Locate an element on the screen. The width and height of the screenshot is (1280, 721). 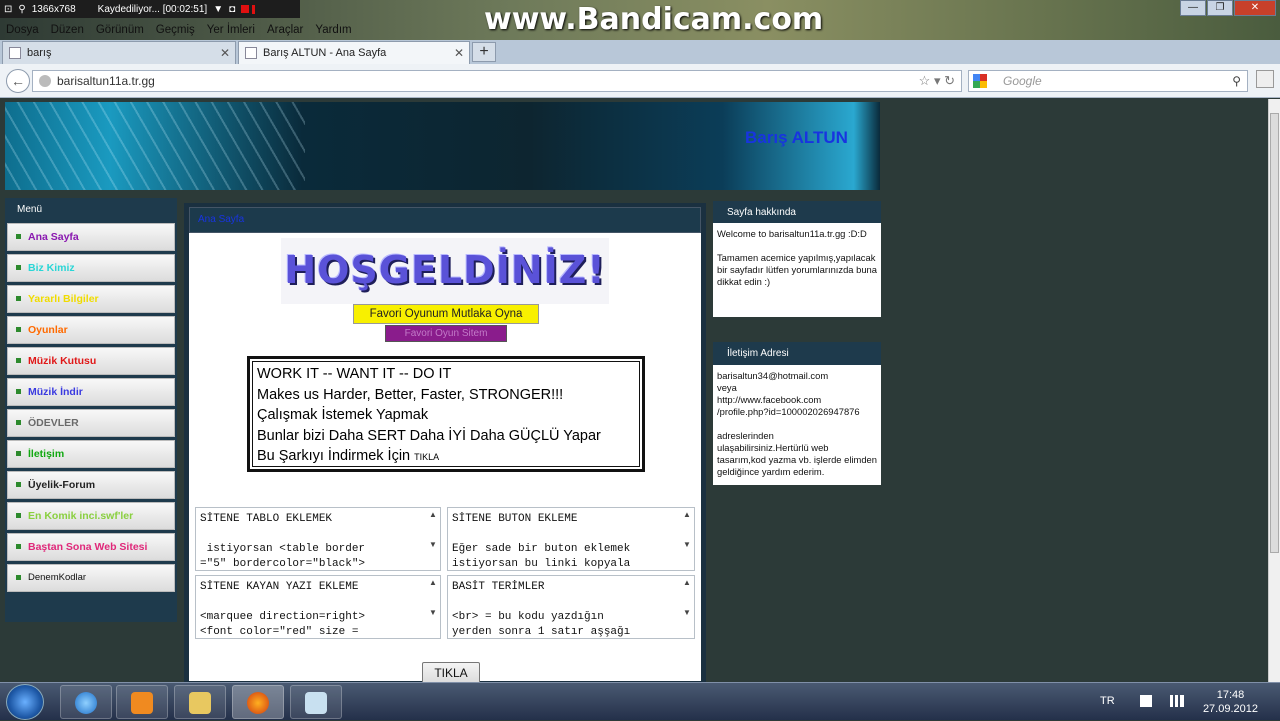
internet-explorer-icon is located at coordinates (86, 703).